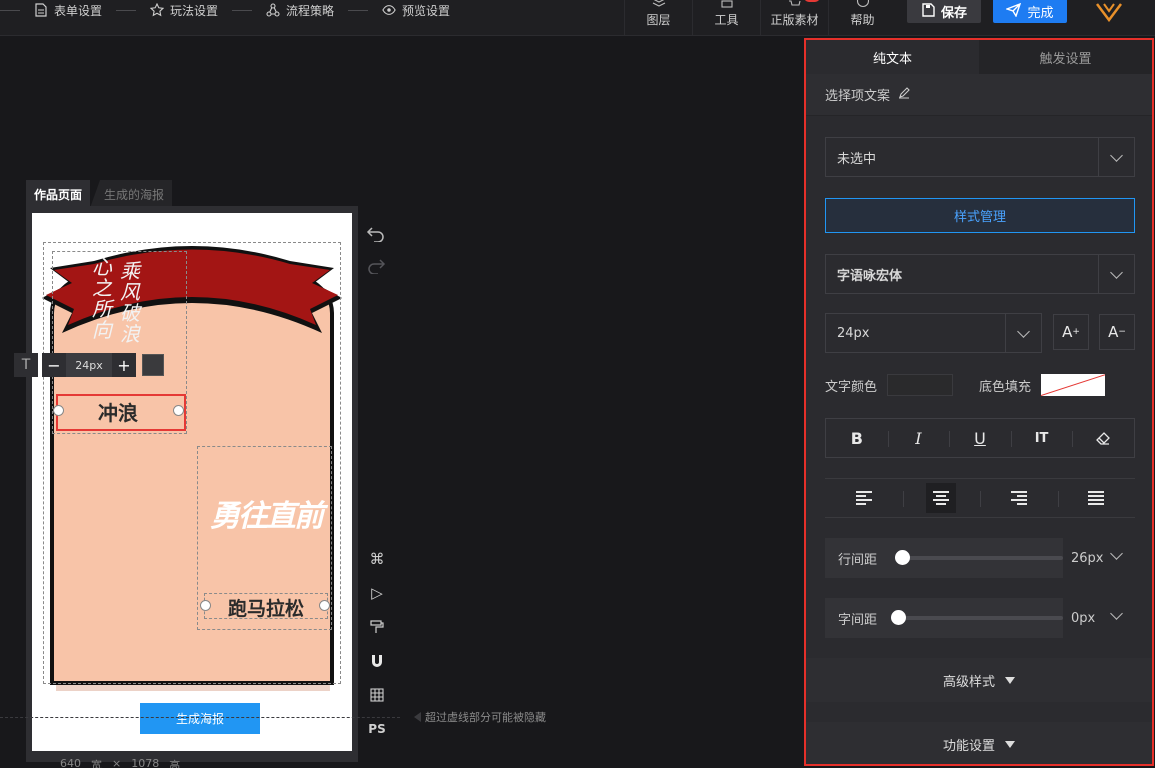 This screenshot has height=768, width=1155. I want to click on bold-button: B, so click(857, 438).